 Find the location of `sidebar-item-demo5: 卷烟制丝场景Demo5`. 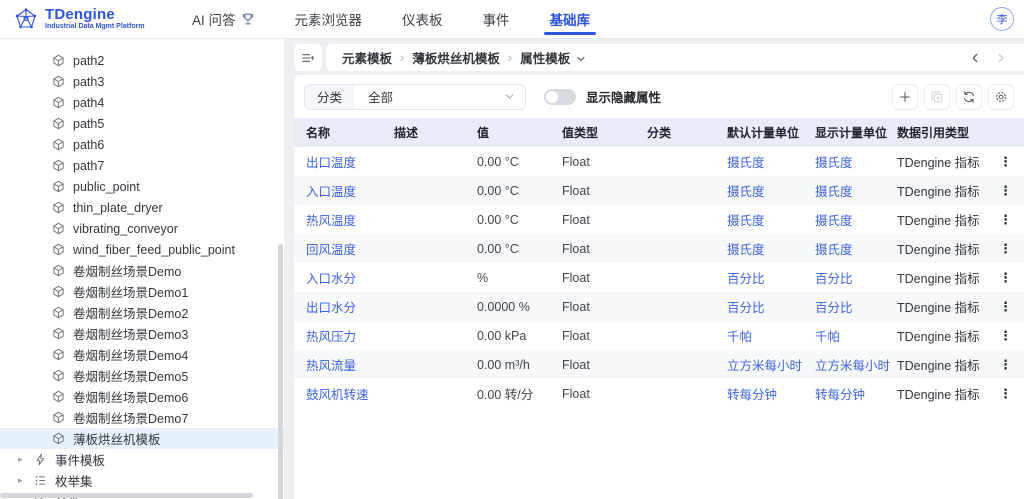

sidebar-item-demo5: 卷烟制丝场景Demo5 is located at coordinates (142, 375).